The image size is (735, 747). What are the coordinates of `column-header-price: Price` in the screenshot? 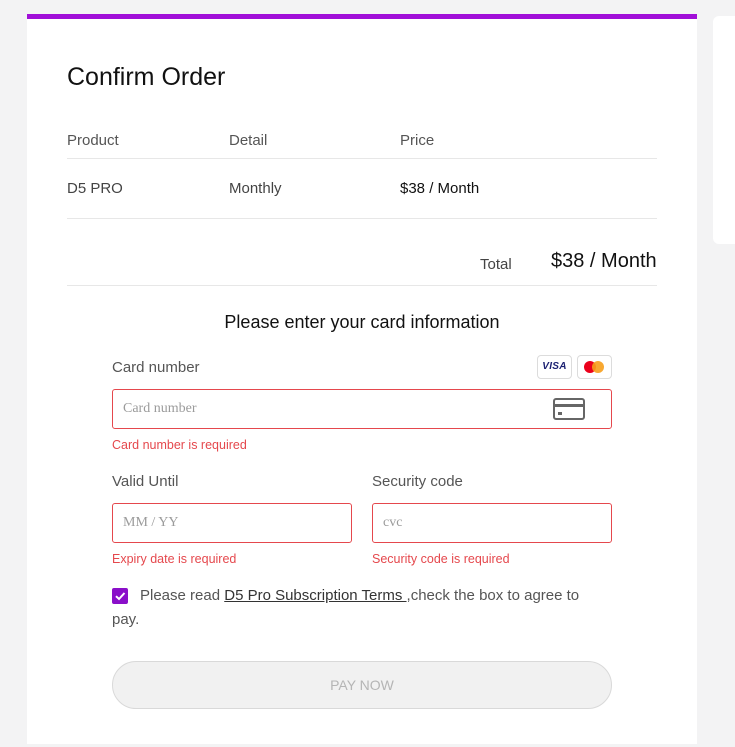 It's located at (417, 140).